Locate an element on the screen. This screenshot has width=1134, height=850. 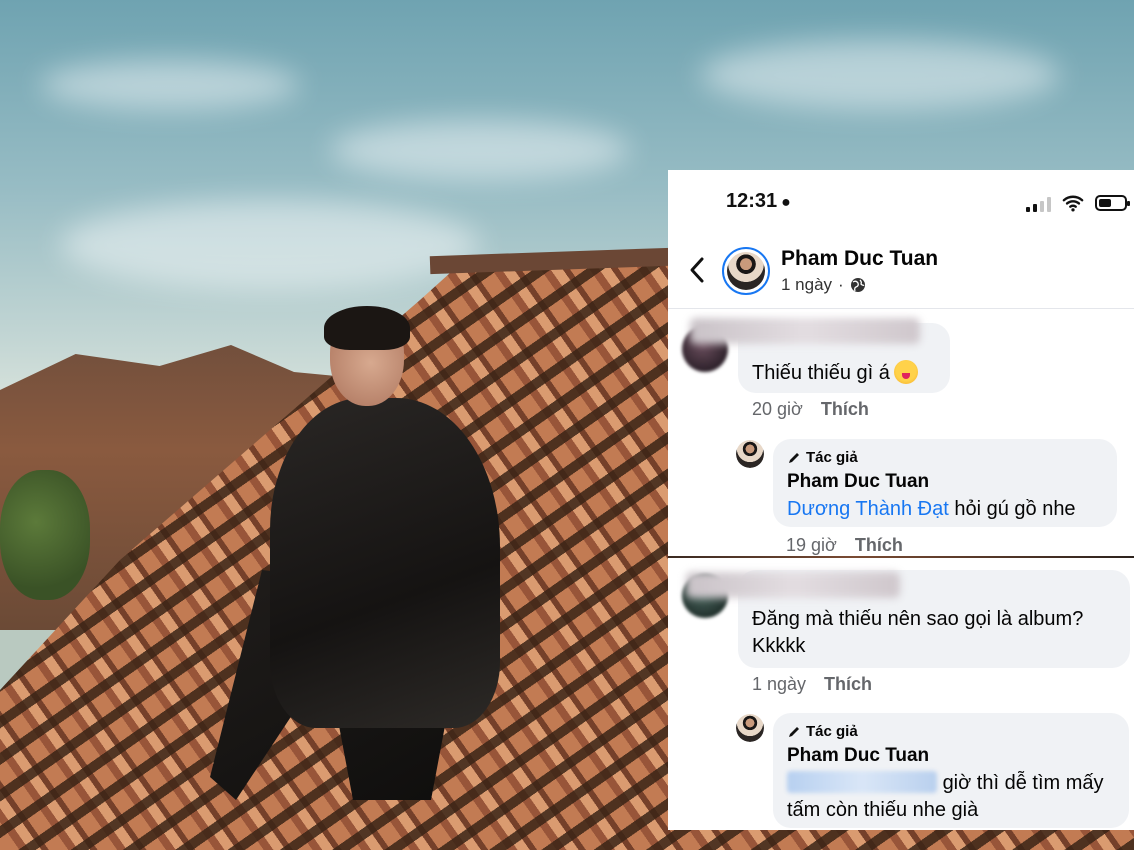
cellular-signal-icon is located at coordinates (1038, 204).